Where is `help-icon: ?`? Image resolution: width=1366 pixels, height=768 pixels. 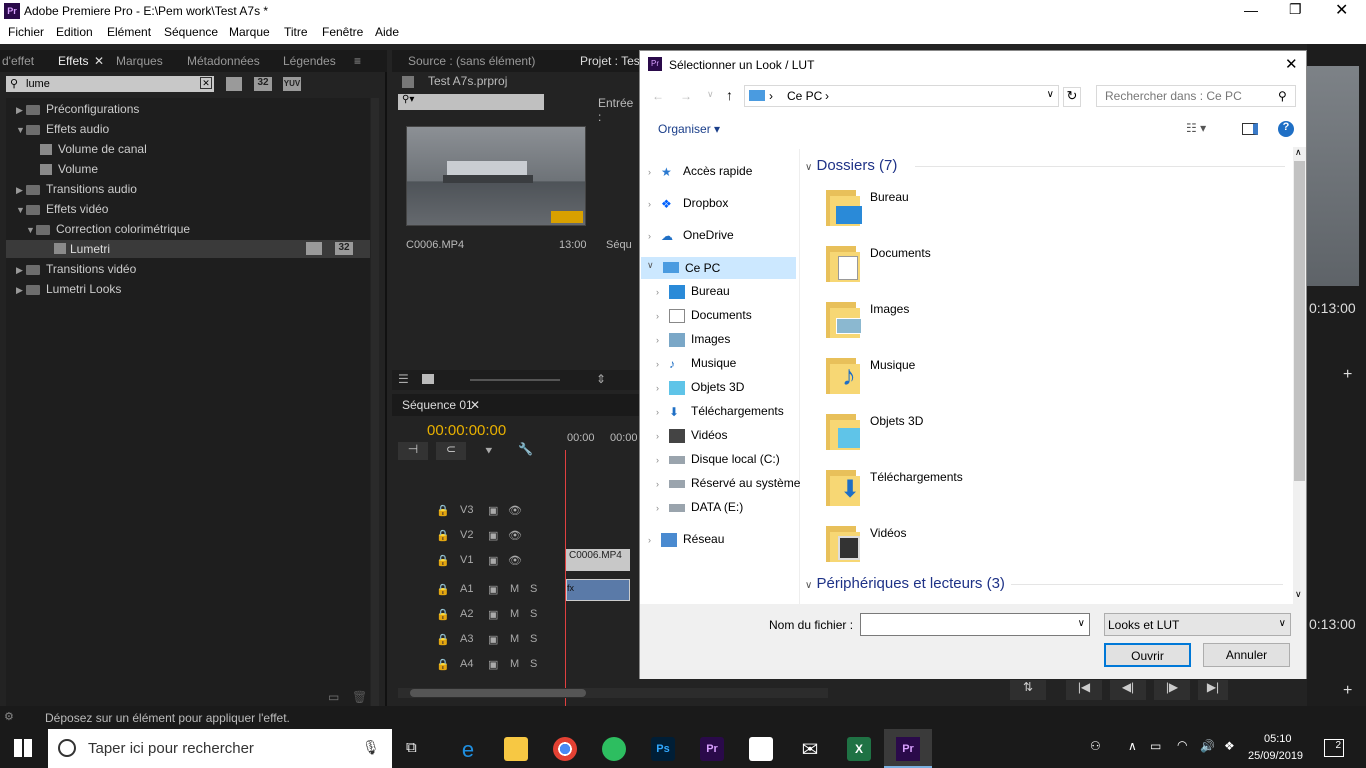 help-icon: ? is located at coordinates (1286, 129).